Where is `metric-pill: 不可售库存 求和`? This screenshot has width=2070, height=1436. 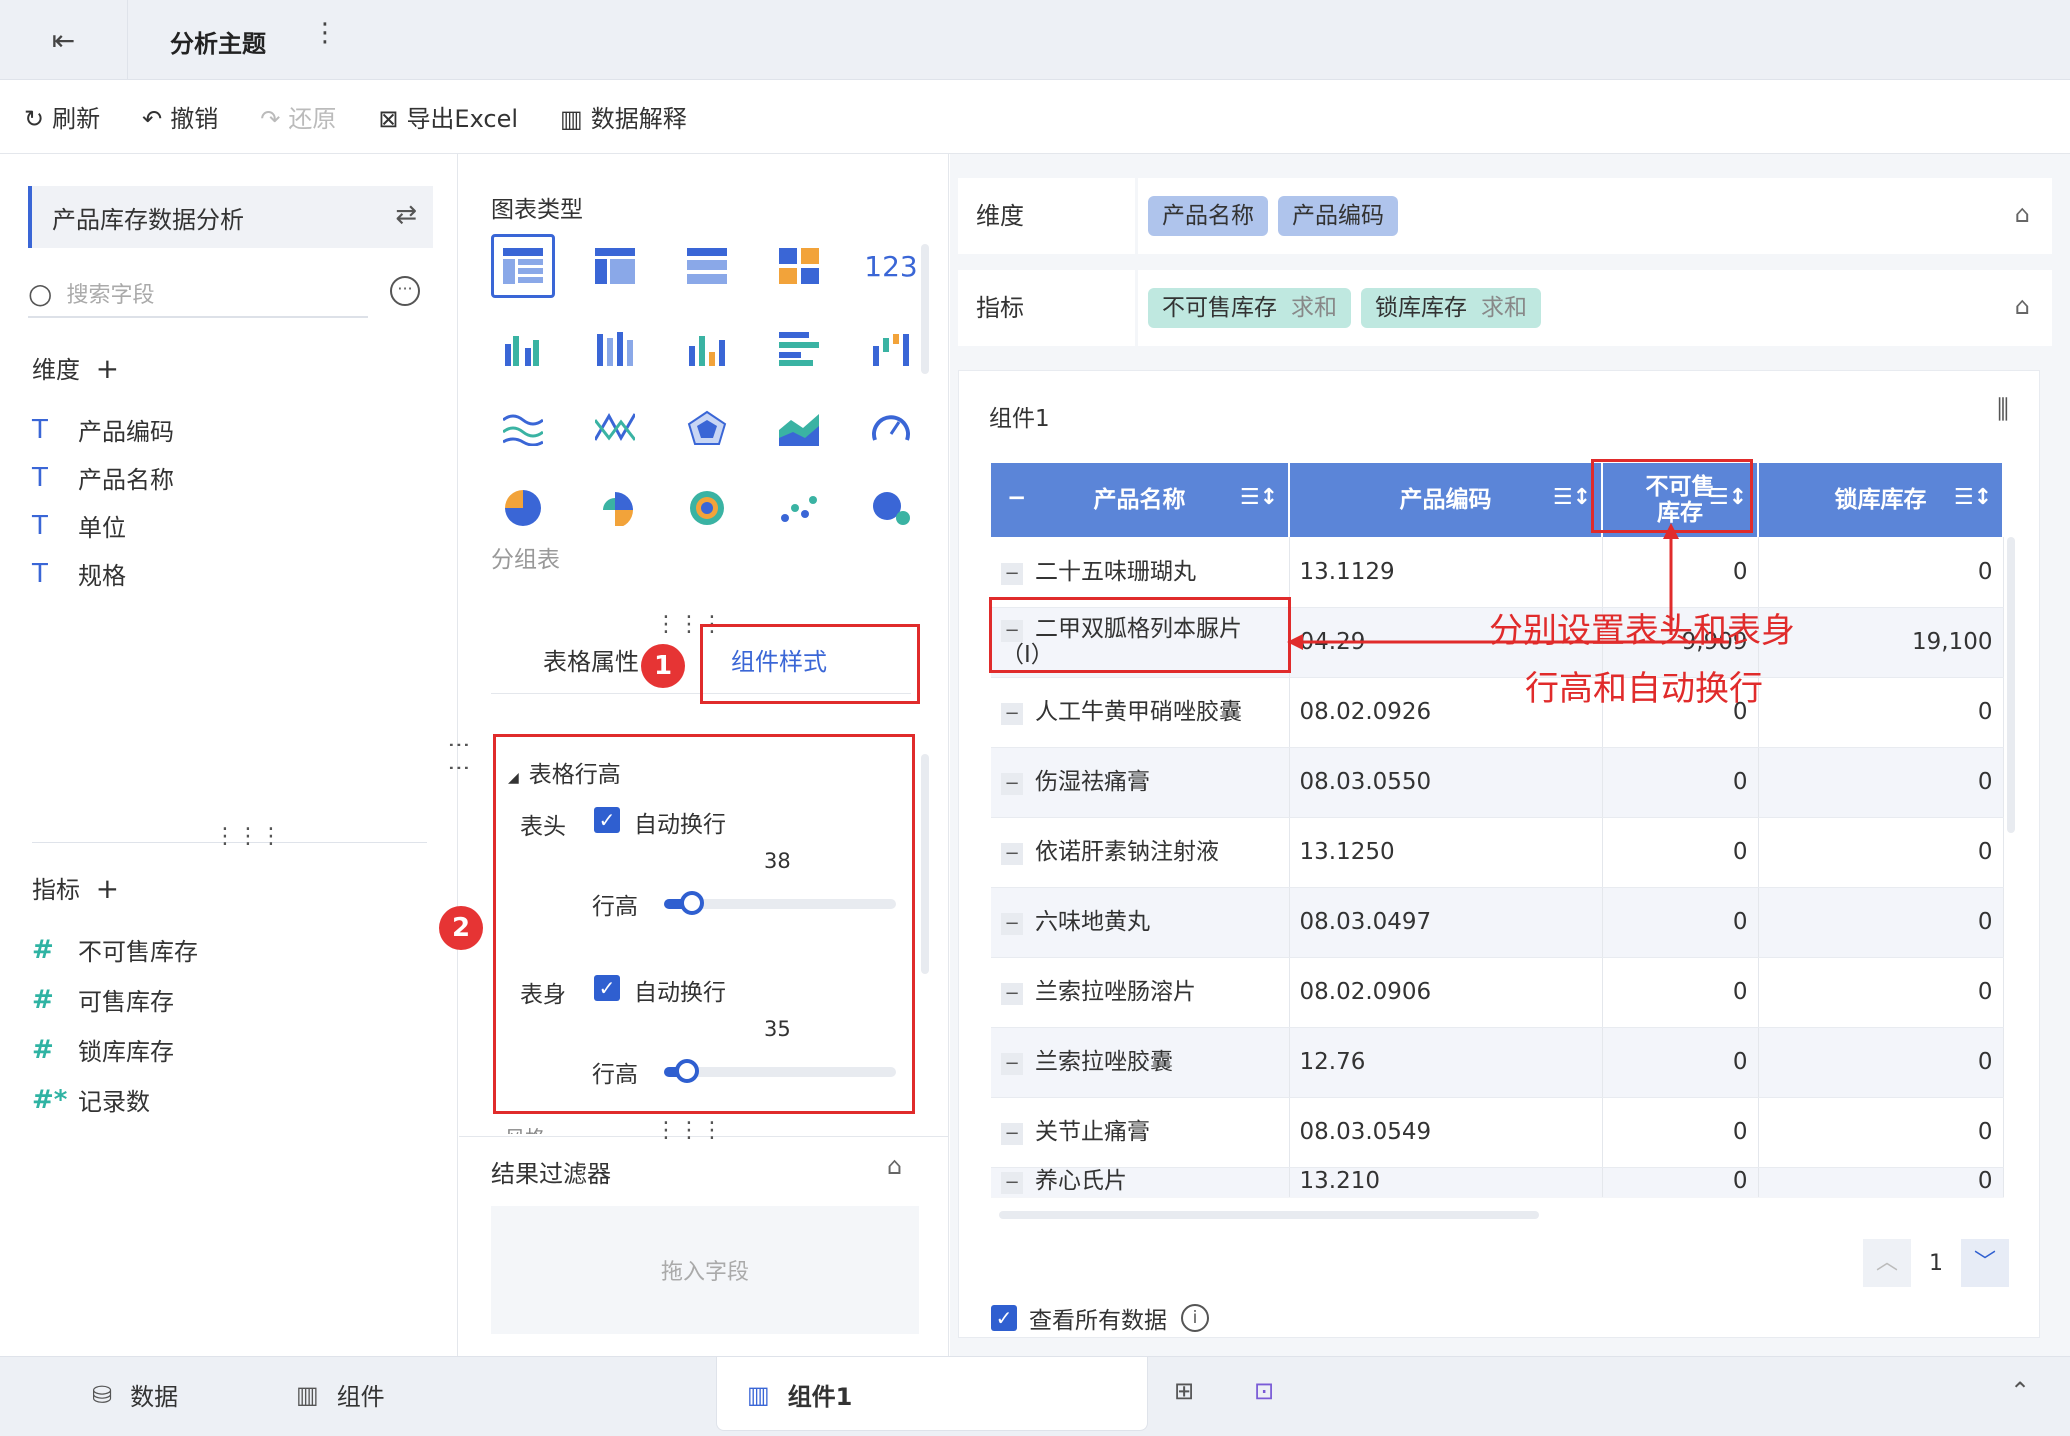 metric-pill: 不可售库存 求和 is located at coordinates (1249, 308).